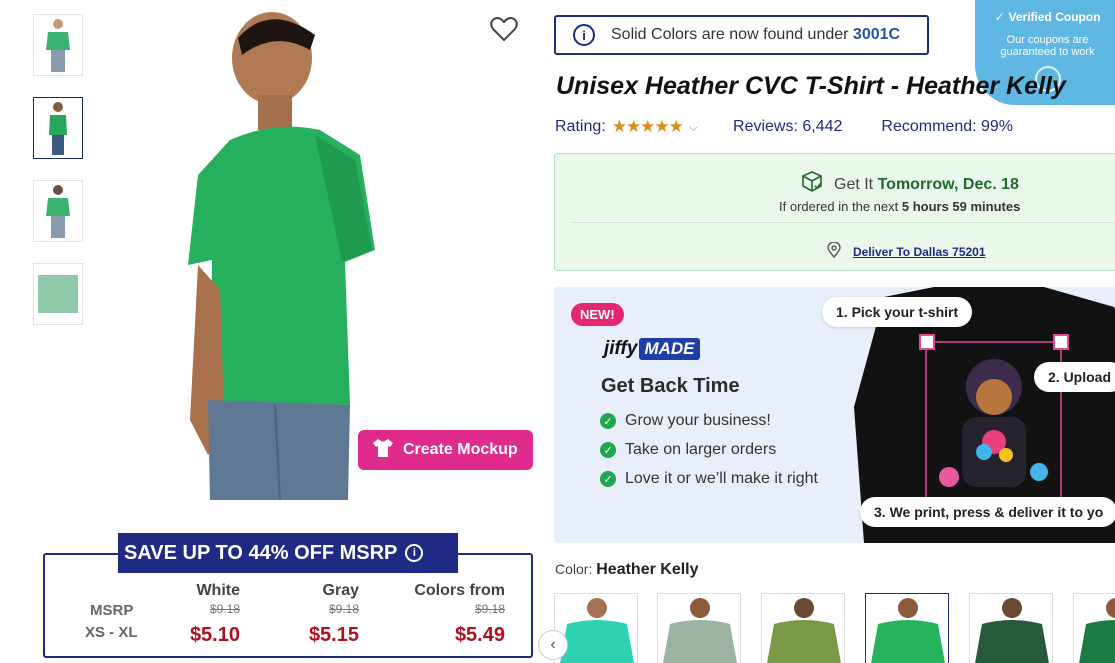 Image resolution: width=1115 pixels, height=663 pixels. I want to click on promo-bullet: ✓ Grow your business!, so click(685, 421).